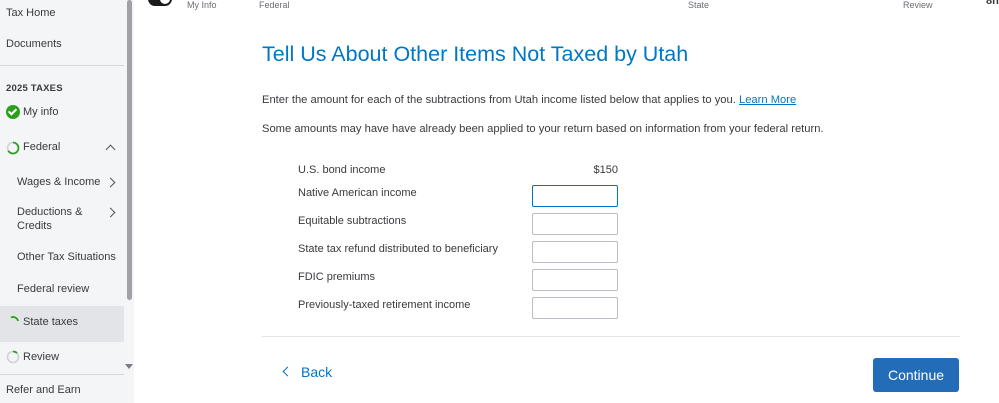 The width and height of the screenshot is (999, 403). Describe the element at coordinates (202, 5) in the screenshot. I see `progress-step-my-info: My Info` at that location.